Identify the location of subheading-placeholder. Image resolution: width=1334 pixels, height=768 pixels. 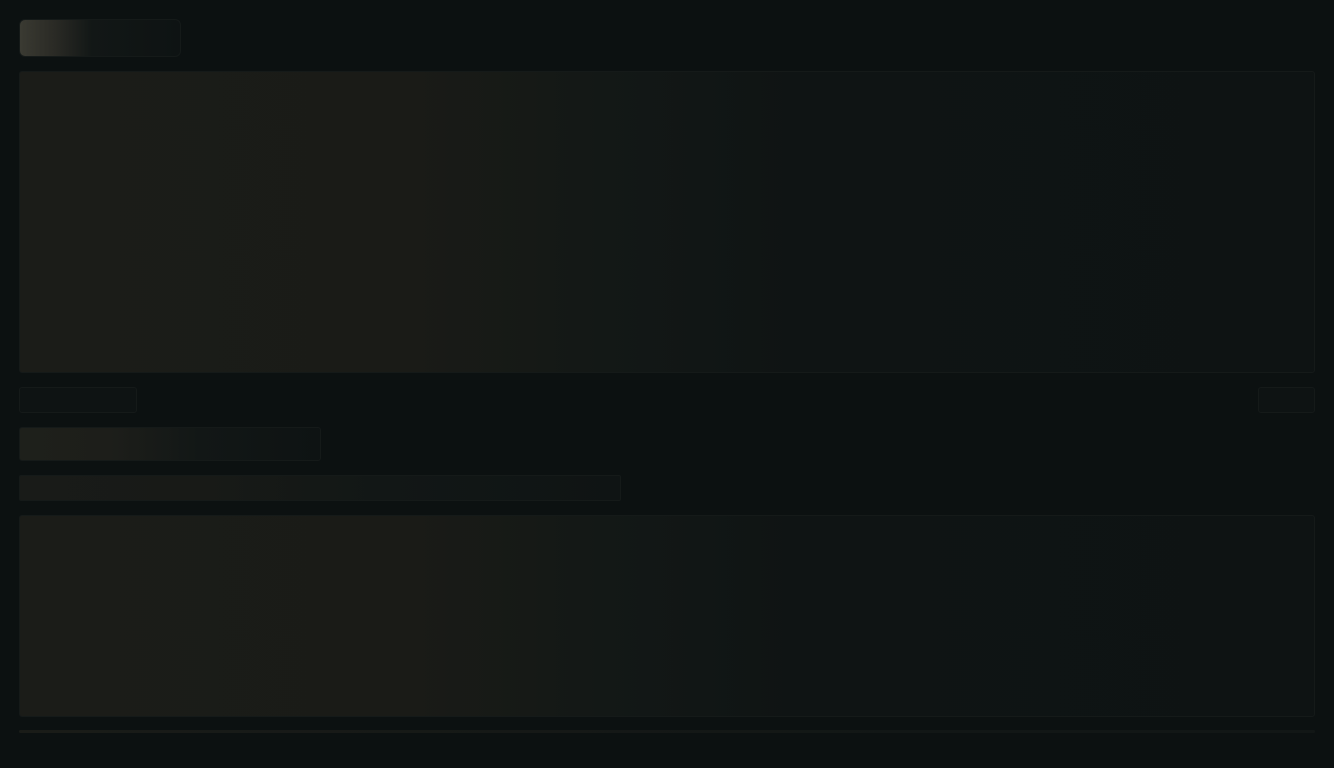
(320, 488).